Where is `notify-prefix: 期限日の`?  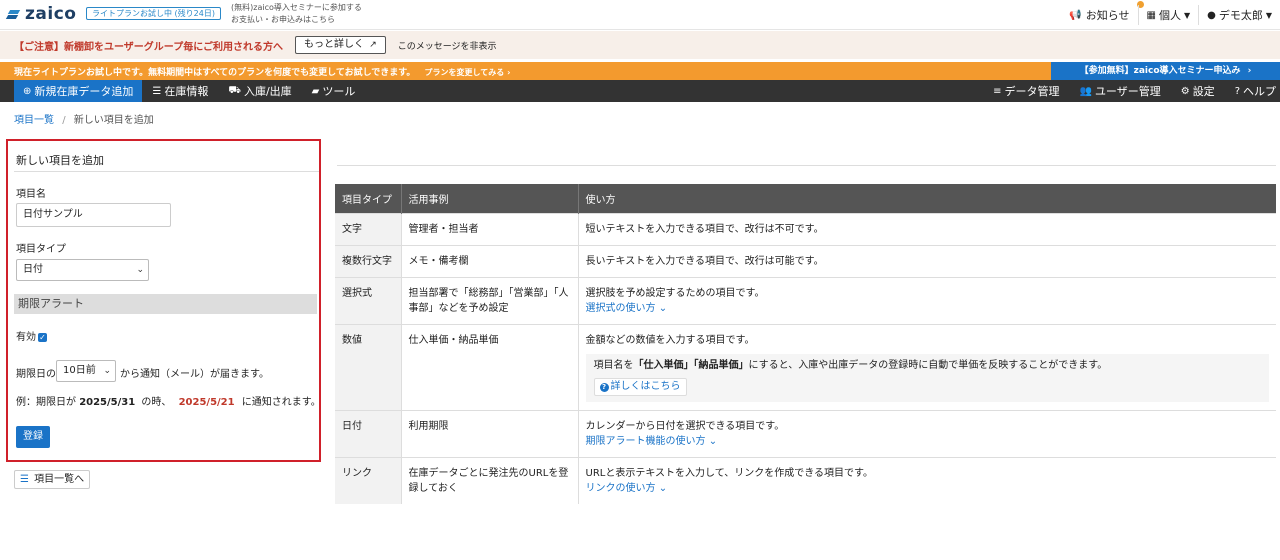 notify-prefix: 期限日の is located at coordinates (36, 374).